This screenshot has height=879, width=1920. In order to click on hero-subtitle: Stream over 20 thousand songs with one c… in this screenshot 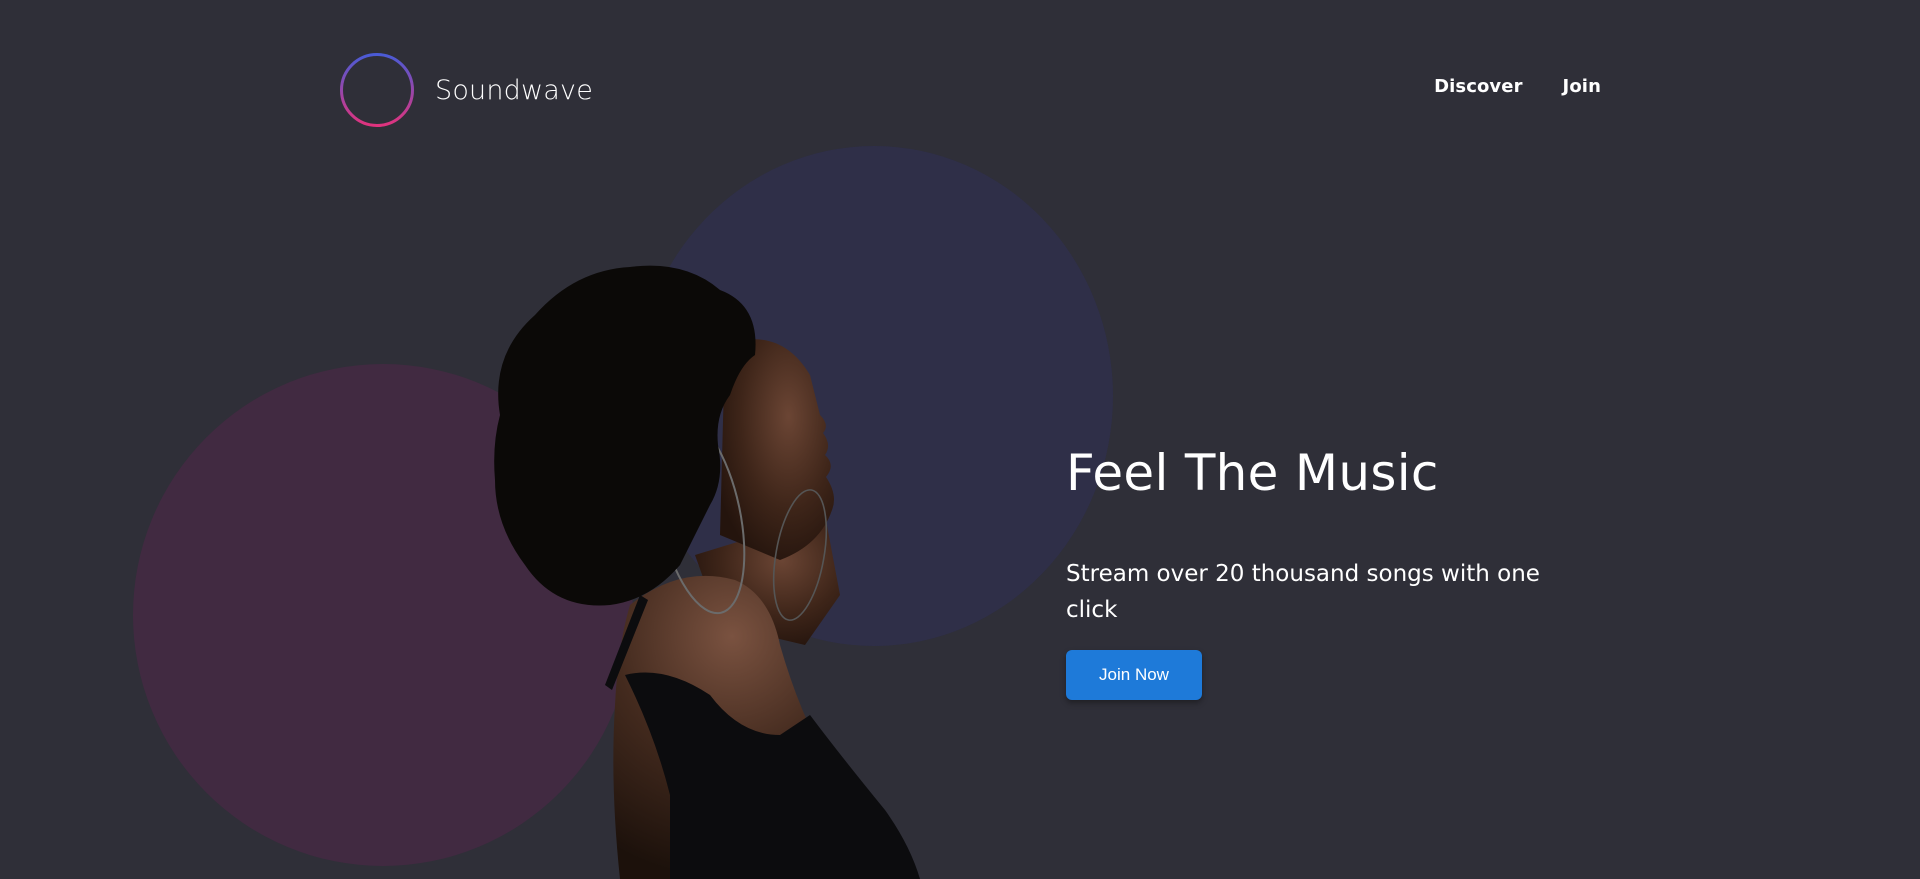, I will do `click(1303, 592)`.